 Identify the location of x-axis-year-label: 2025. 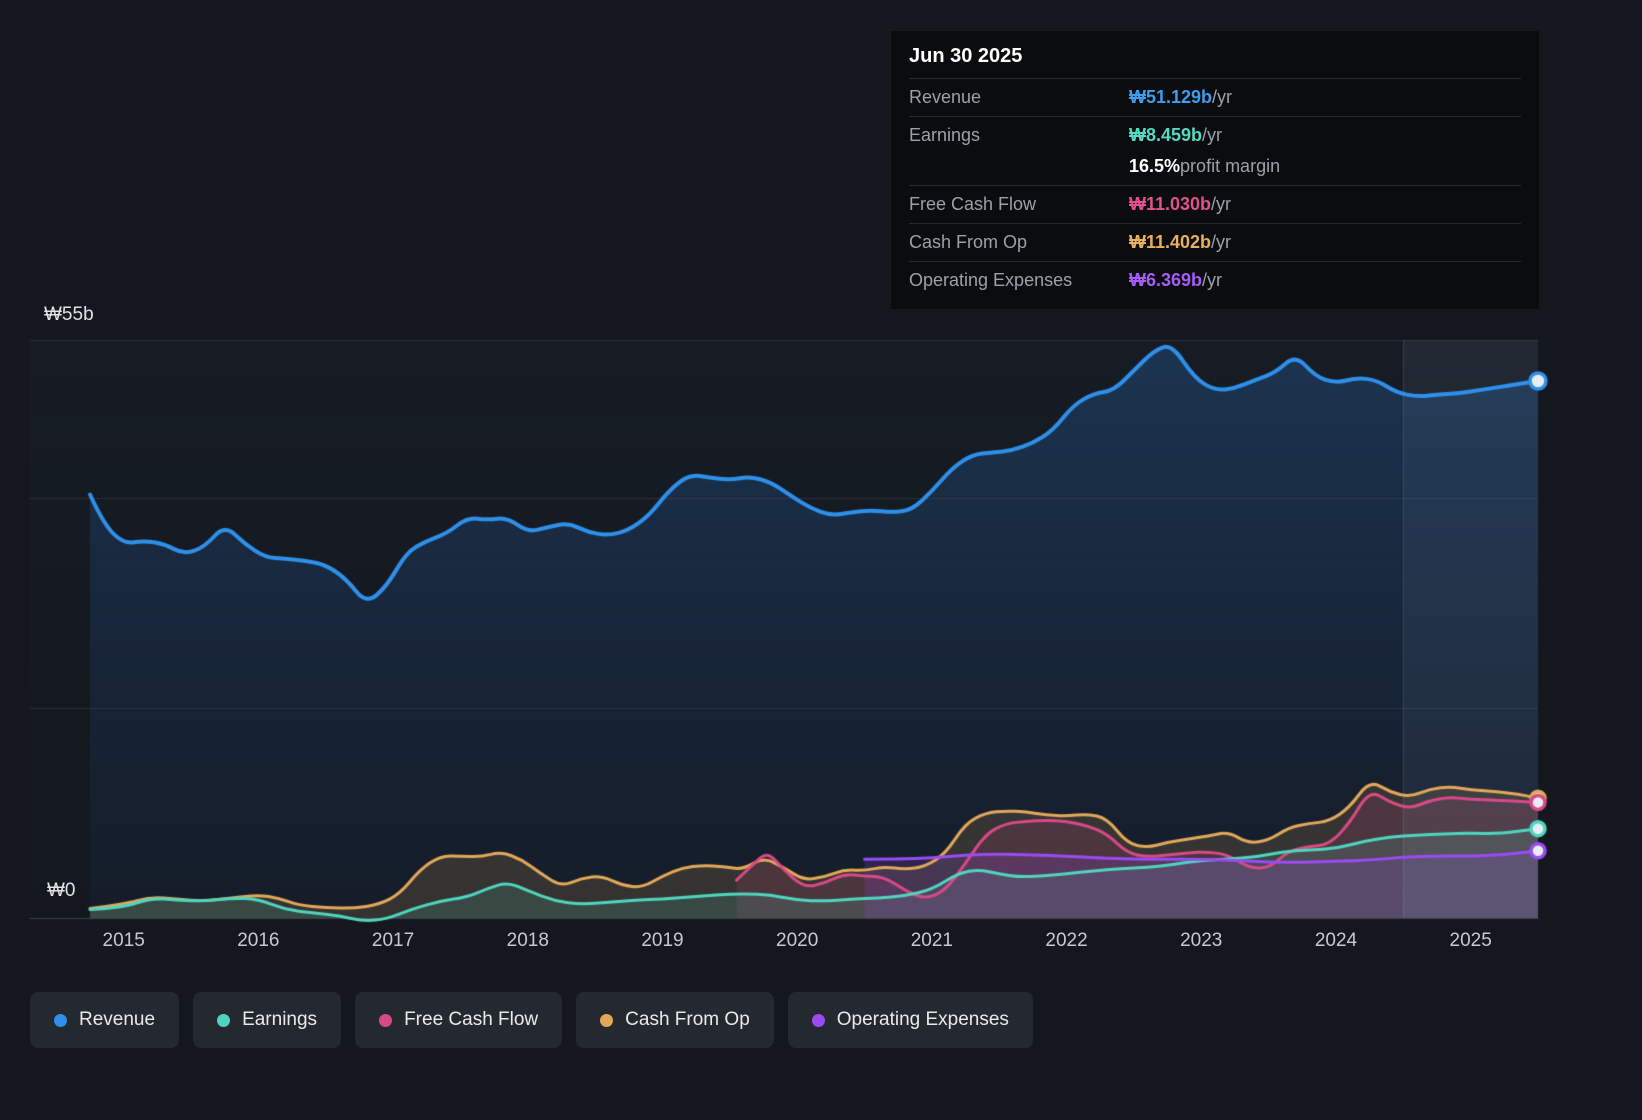
(1470, 940).